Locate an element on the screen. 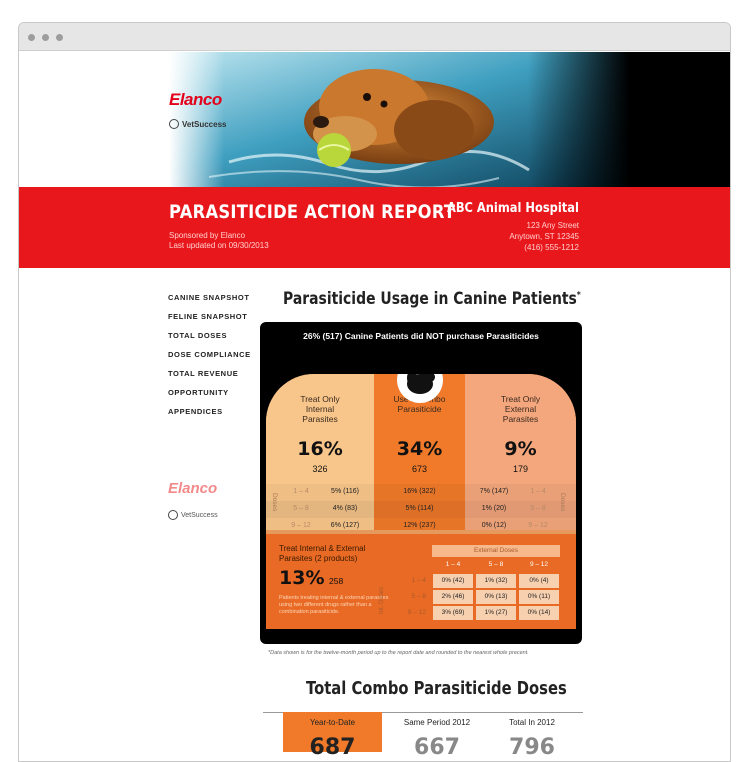  same-period-column: Same Period 2012 667 is located at coordinates (437, 736).